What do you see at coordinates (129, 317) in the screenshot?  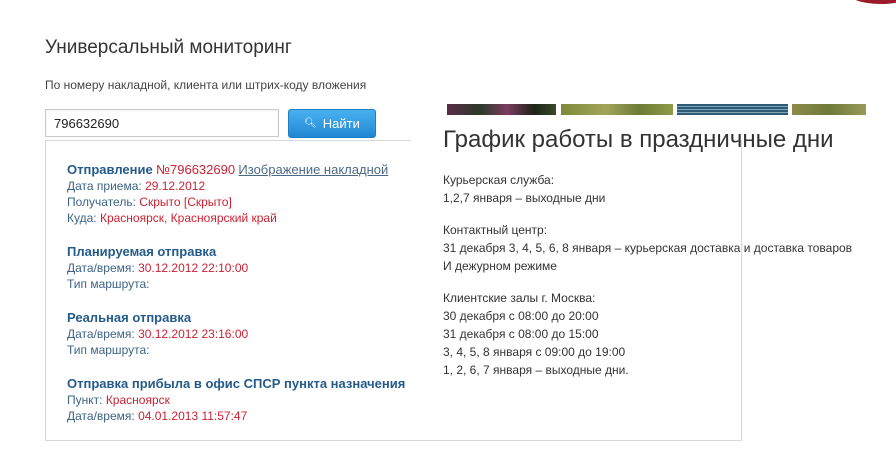 I see `event-title: Реальная отправка` at bounding box center [129, 317].